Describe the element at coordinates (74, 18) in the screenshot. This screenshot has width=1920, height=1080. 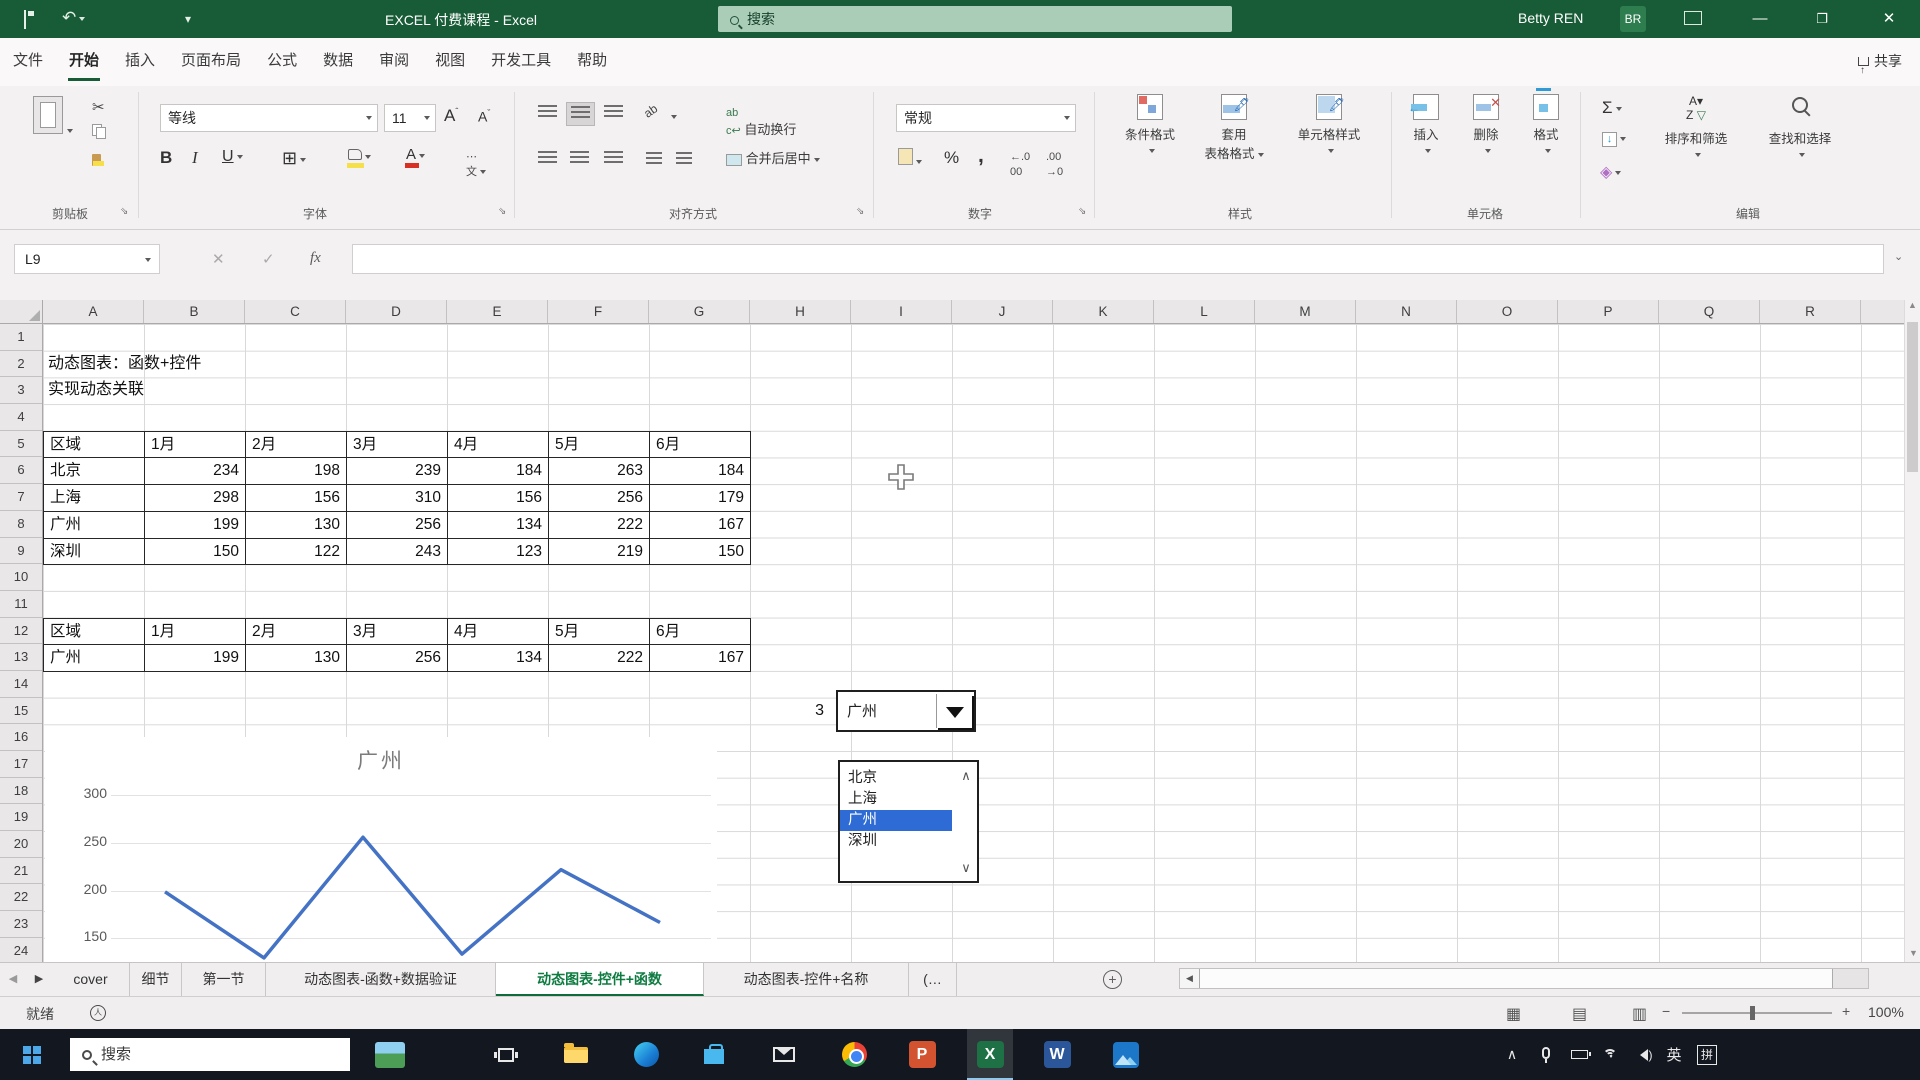
I see `undo-icon: ↶` at that location.